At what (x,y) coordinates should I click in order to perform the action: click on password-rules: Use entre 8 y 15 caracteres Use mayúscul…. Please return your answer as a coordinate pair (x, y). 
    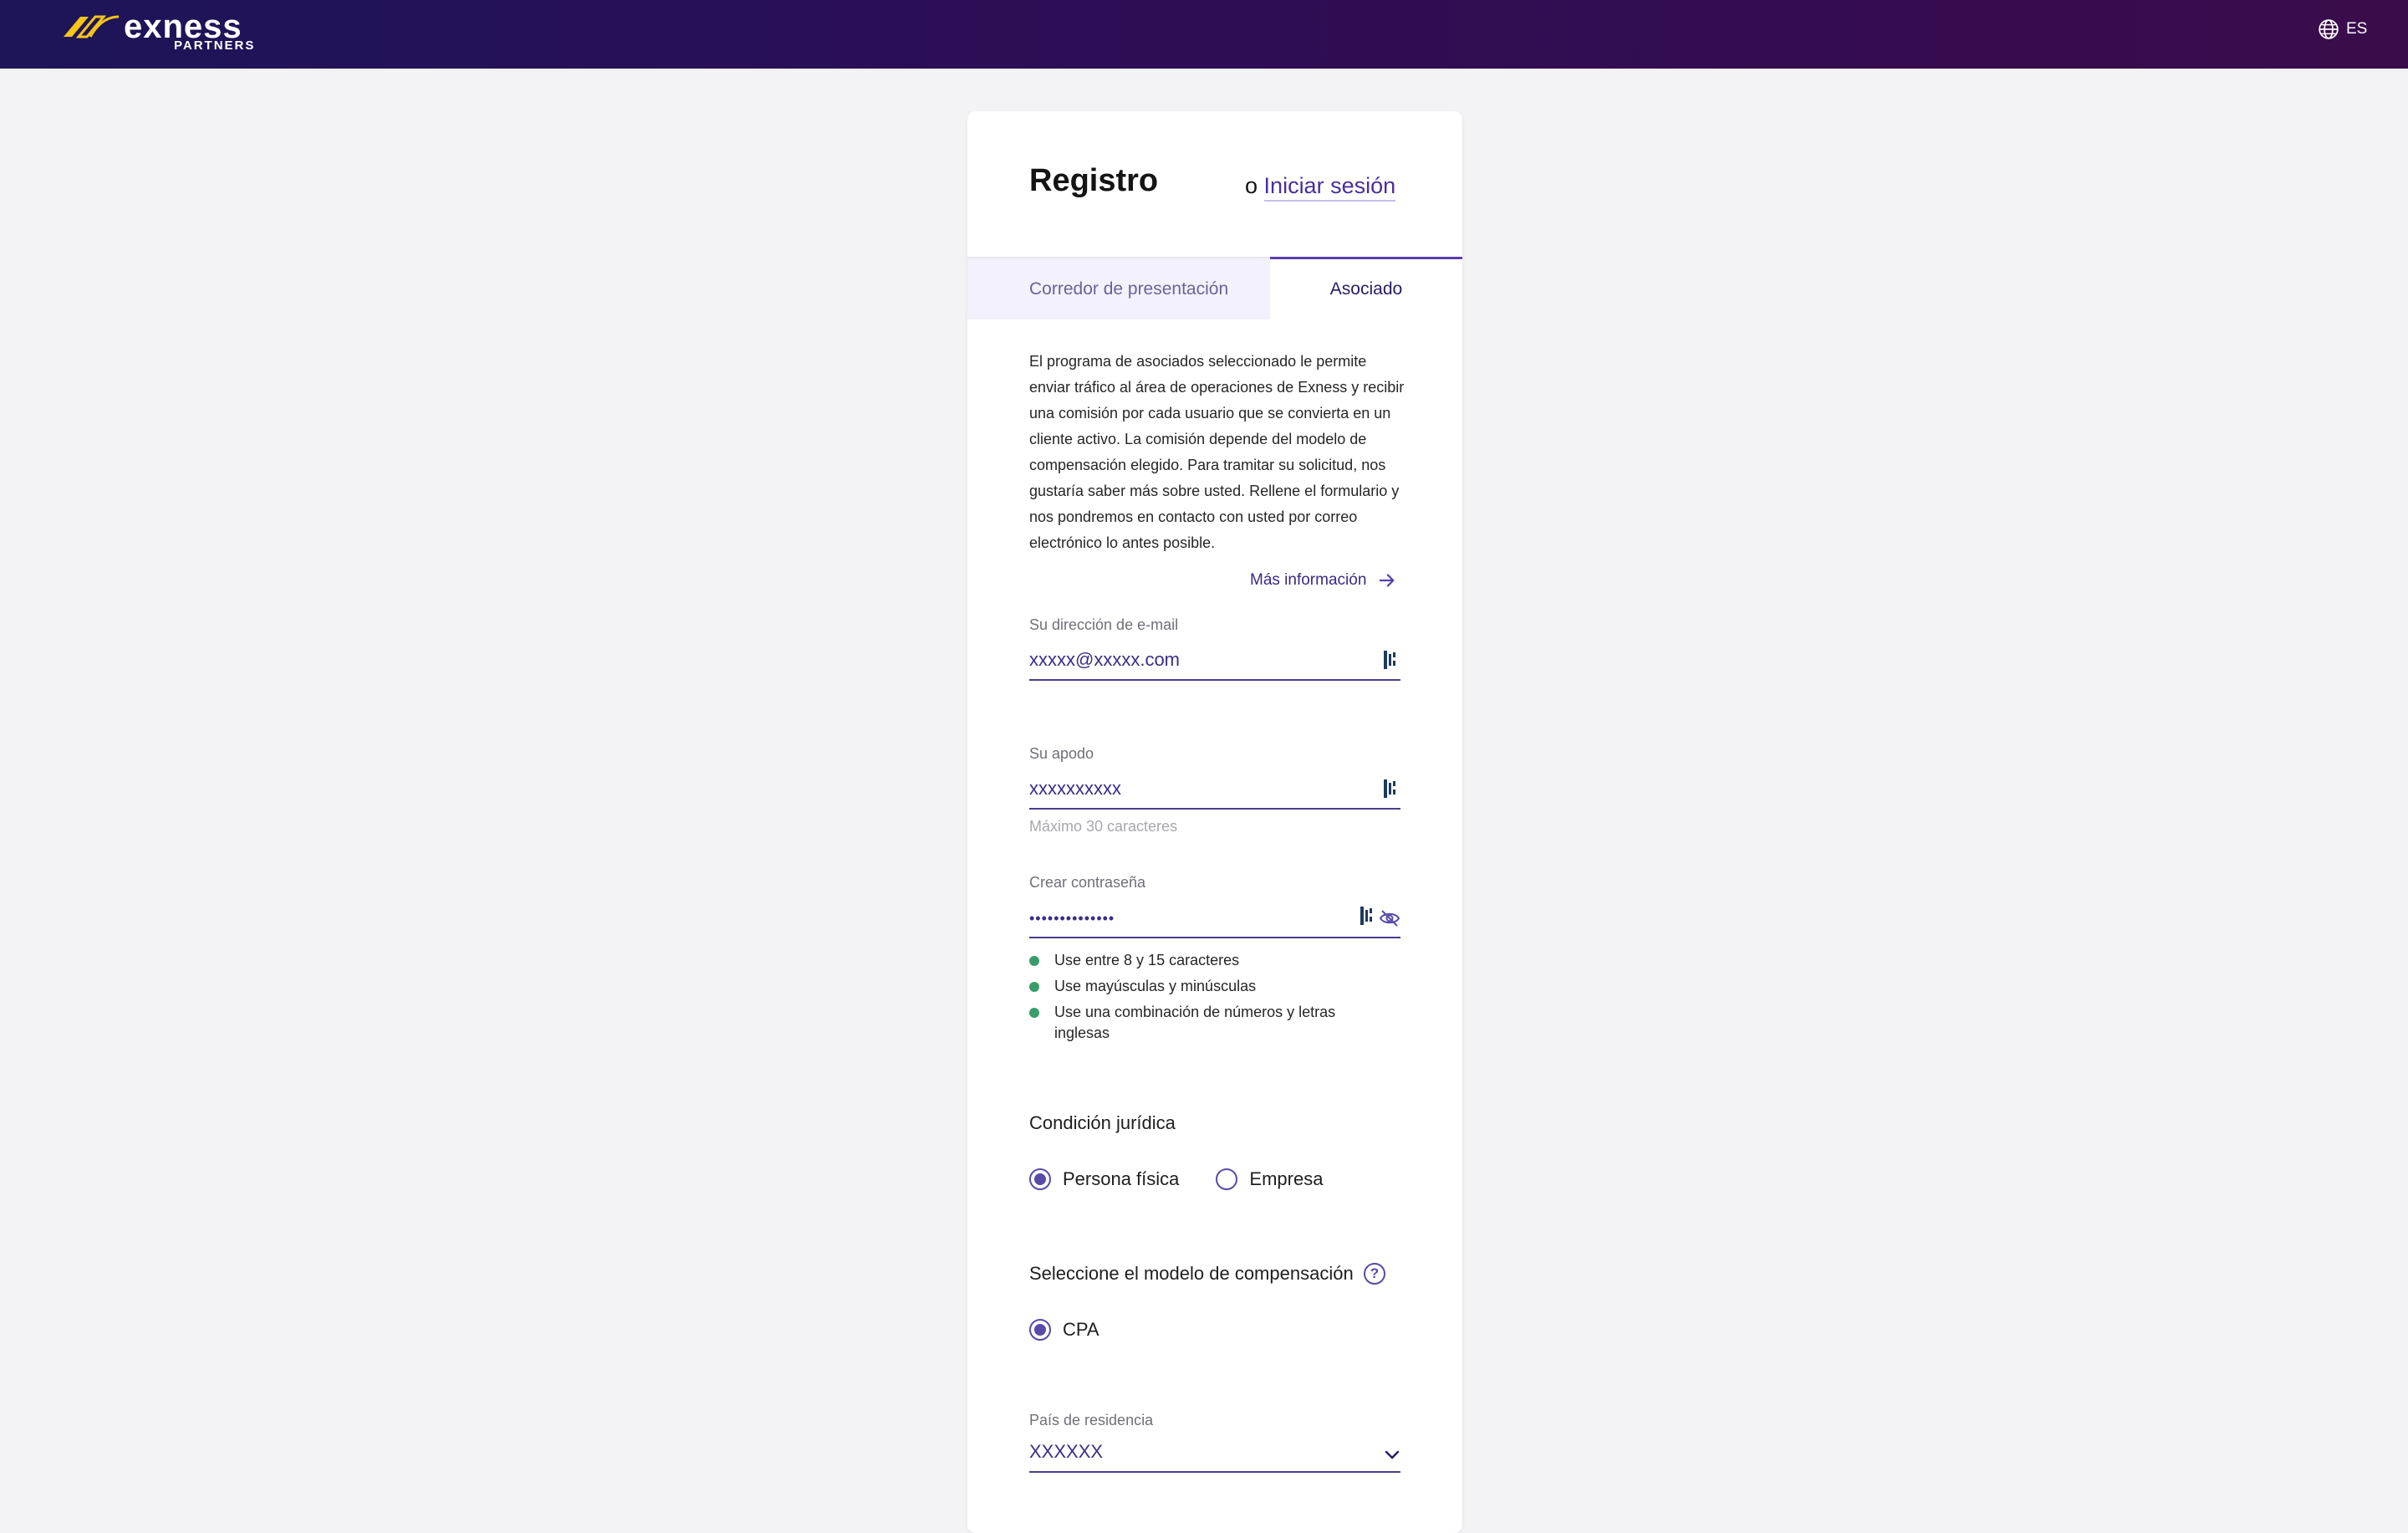
    Looking at the image, I should click on (1205, 999).